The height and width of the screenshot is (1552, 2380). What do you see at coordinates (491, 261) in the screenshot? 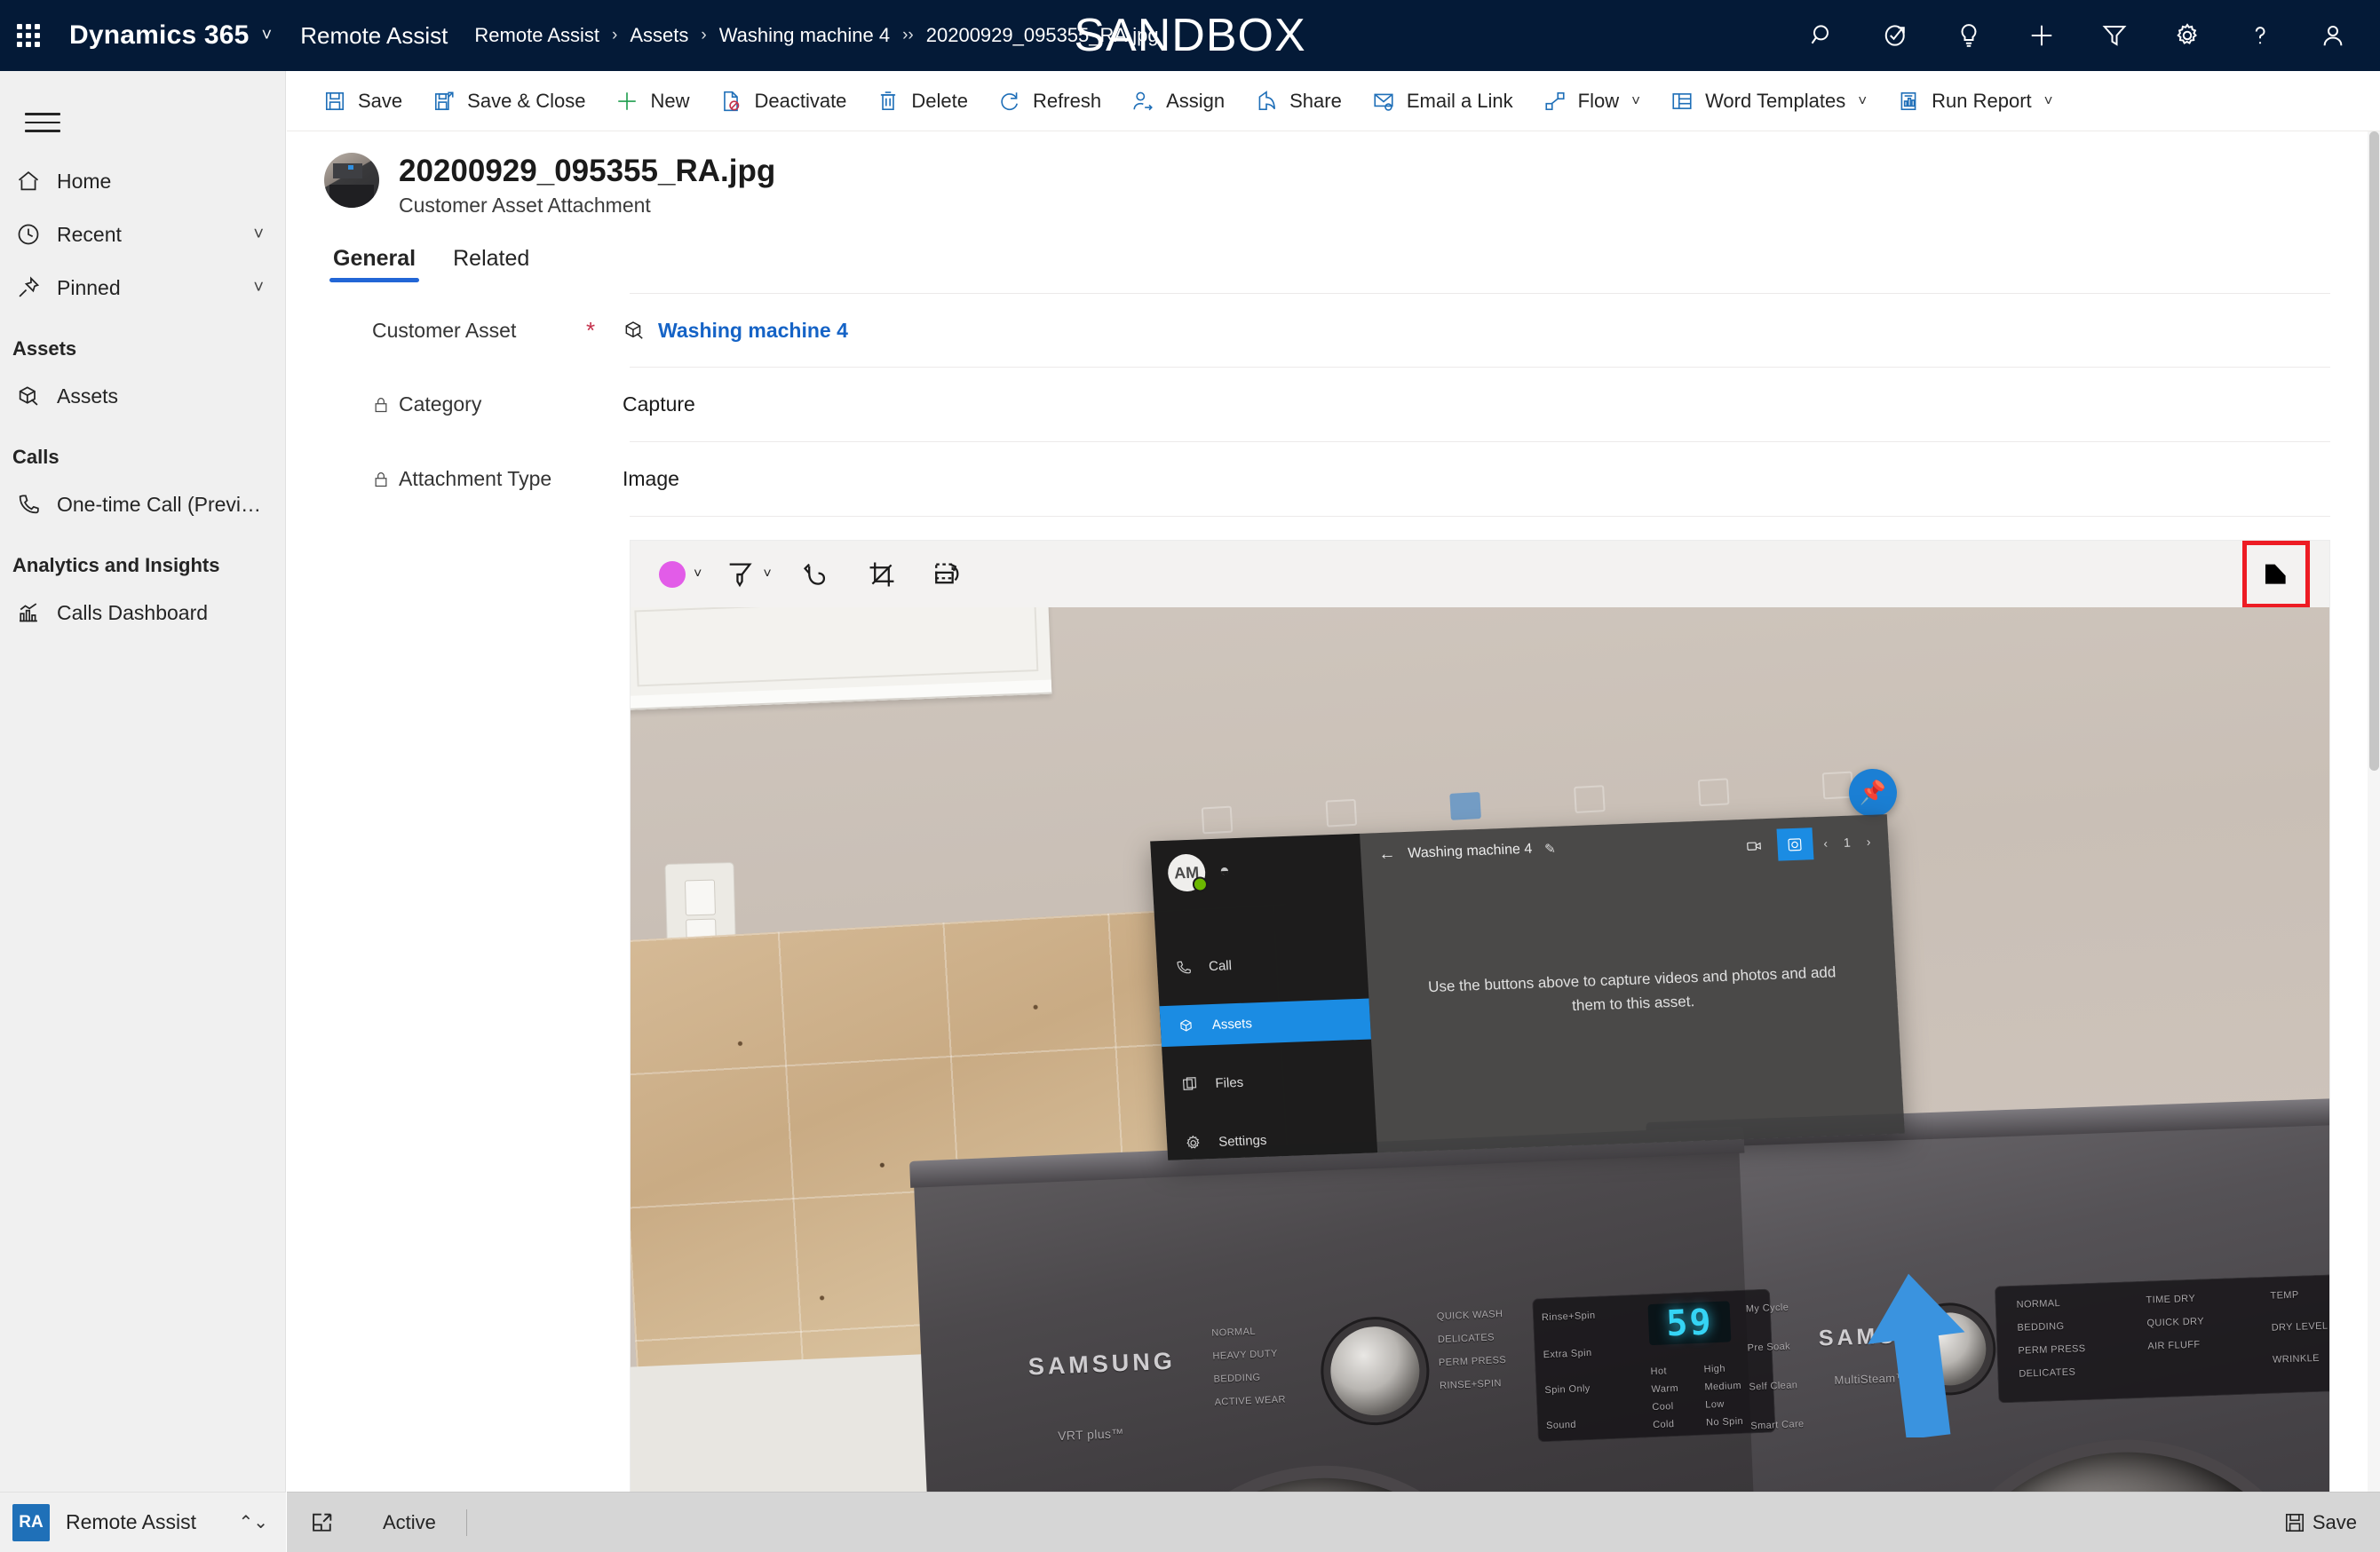
I see `tab-related: Related` at bounding box center [491, 261].